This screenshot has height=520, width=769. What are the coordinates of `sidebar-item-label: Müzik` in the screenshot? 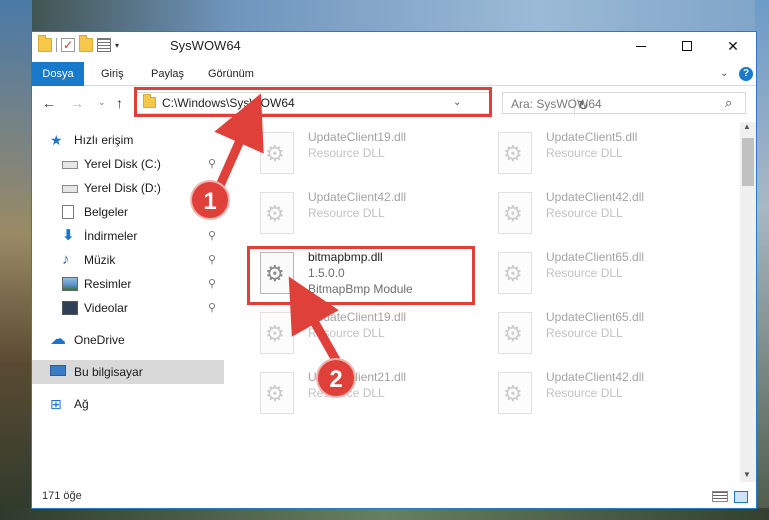 It's located at (100, 260).